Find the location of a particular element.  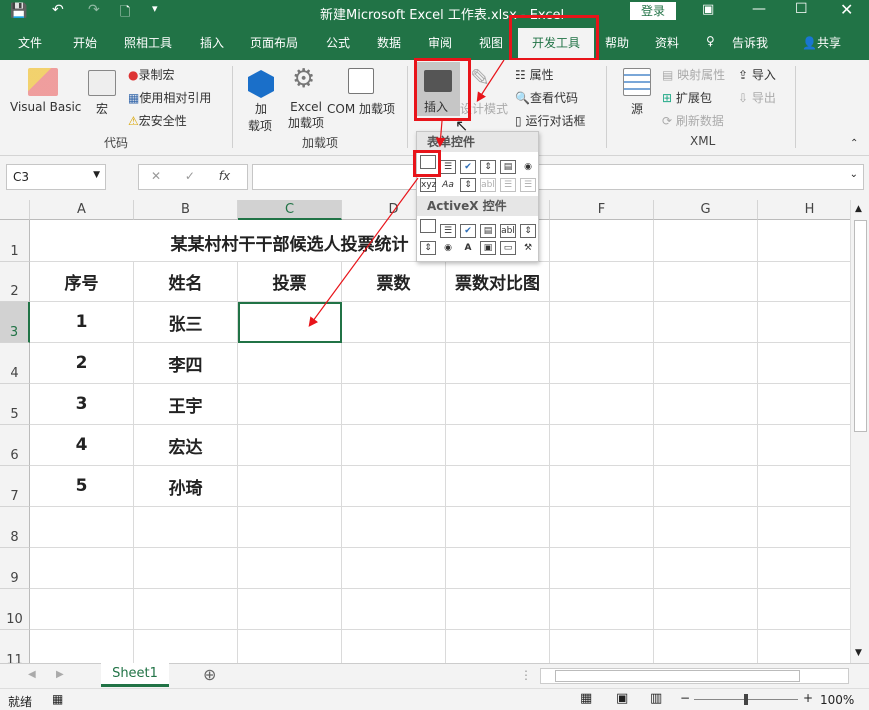

scrollbar-thumb is located at coordinates (860, 326).